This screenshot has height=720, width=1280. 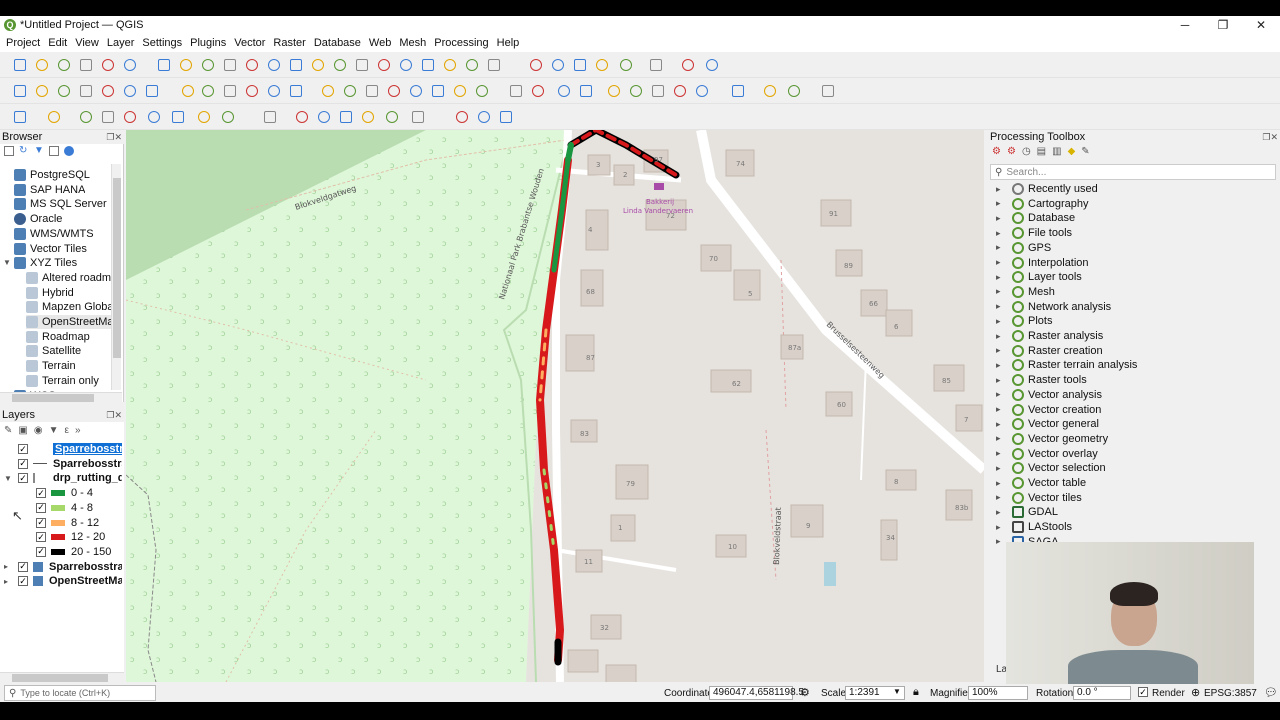 I want to click on toolbox-item: ▸ Vector overlay, so click(x=1047, y=454).